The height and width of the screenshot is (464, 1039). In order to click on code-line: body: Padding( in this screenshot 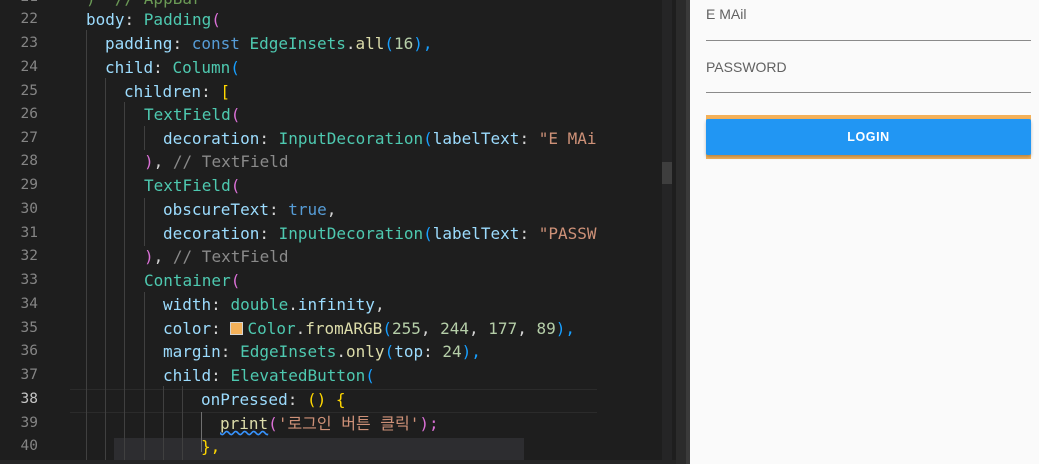, I will do `click(153, 20)`.